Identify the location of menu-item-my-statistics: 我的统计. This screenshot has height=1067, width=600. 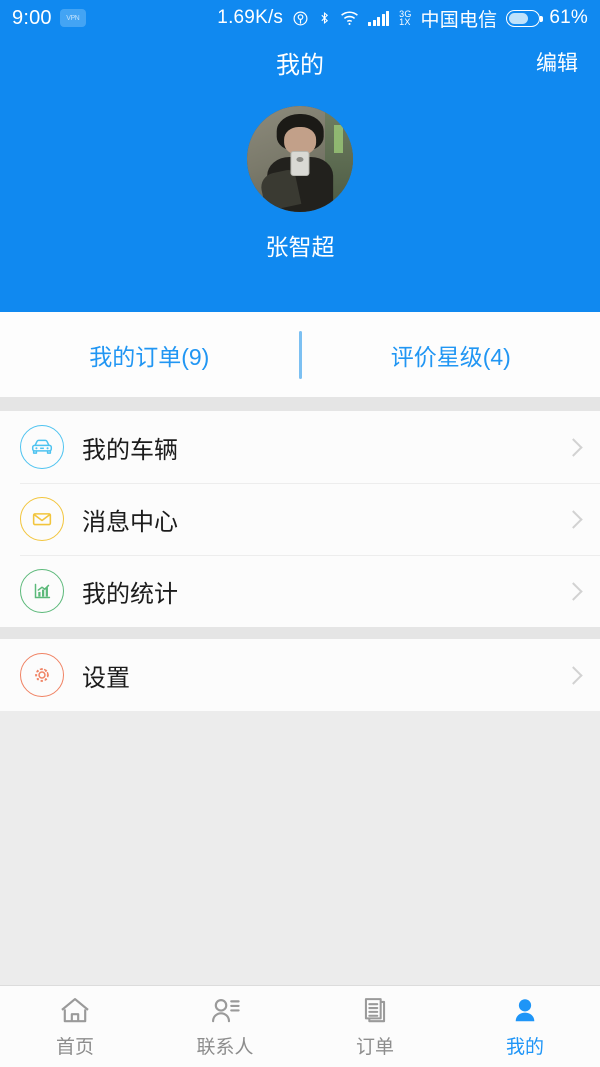
(300, 591).